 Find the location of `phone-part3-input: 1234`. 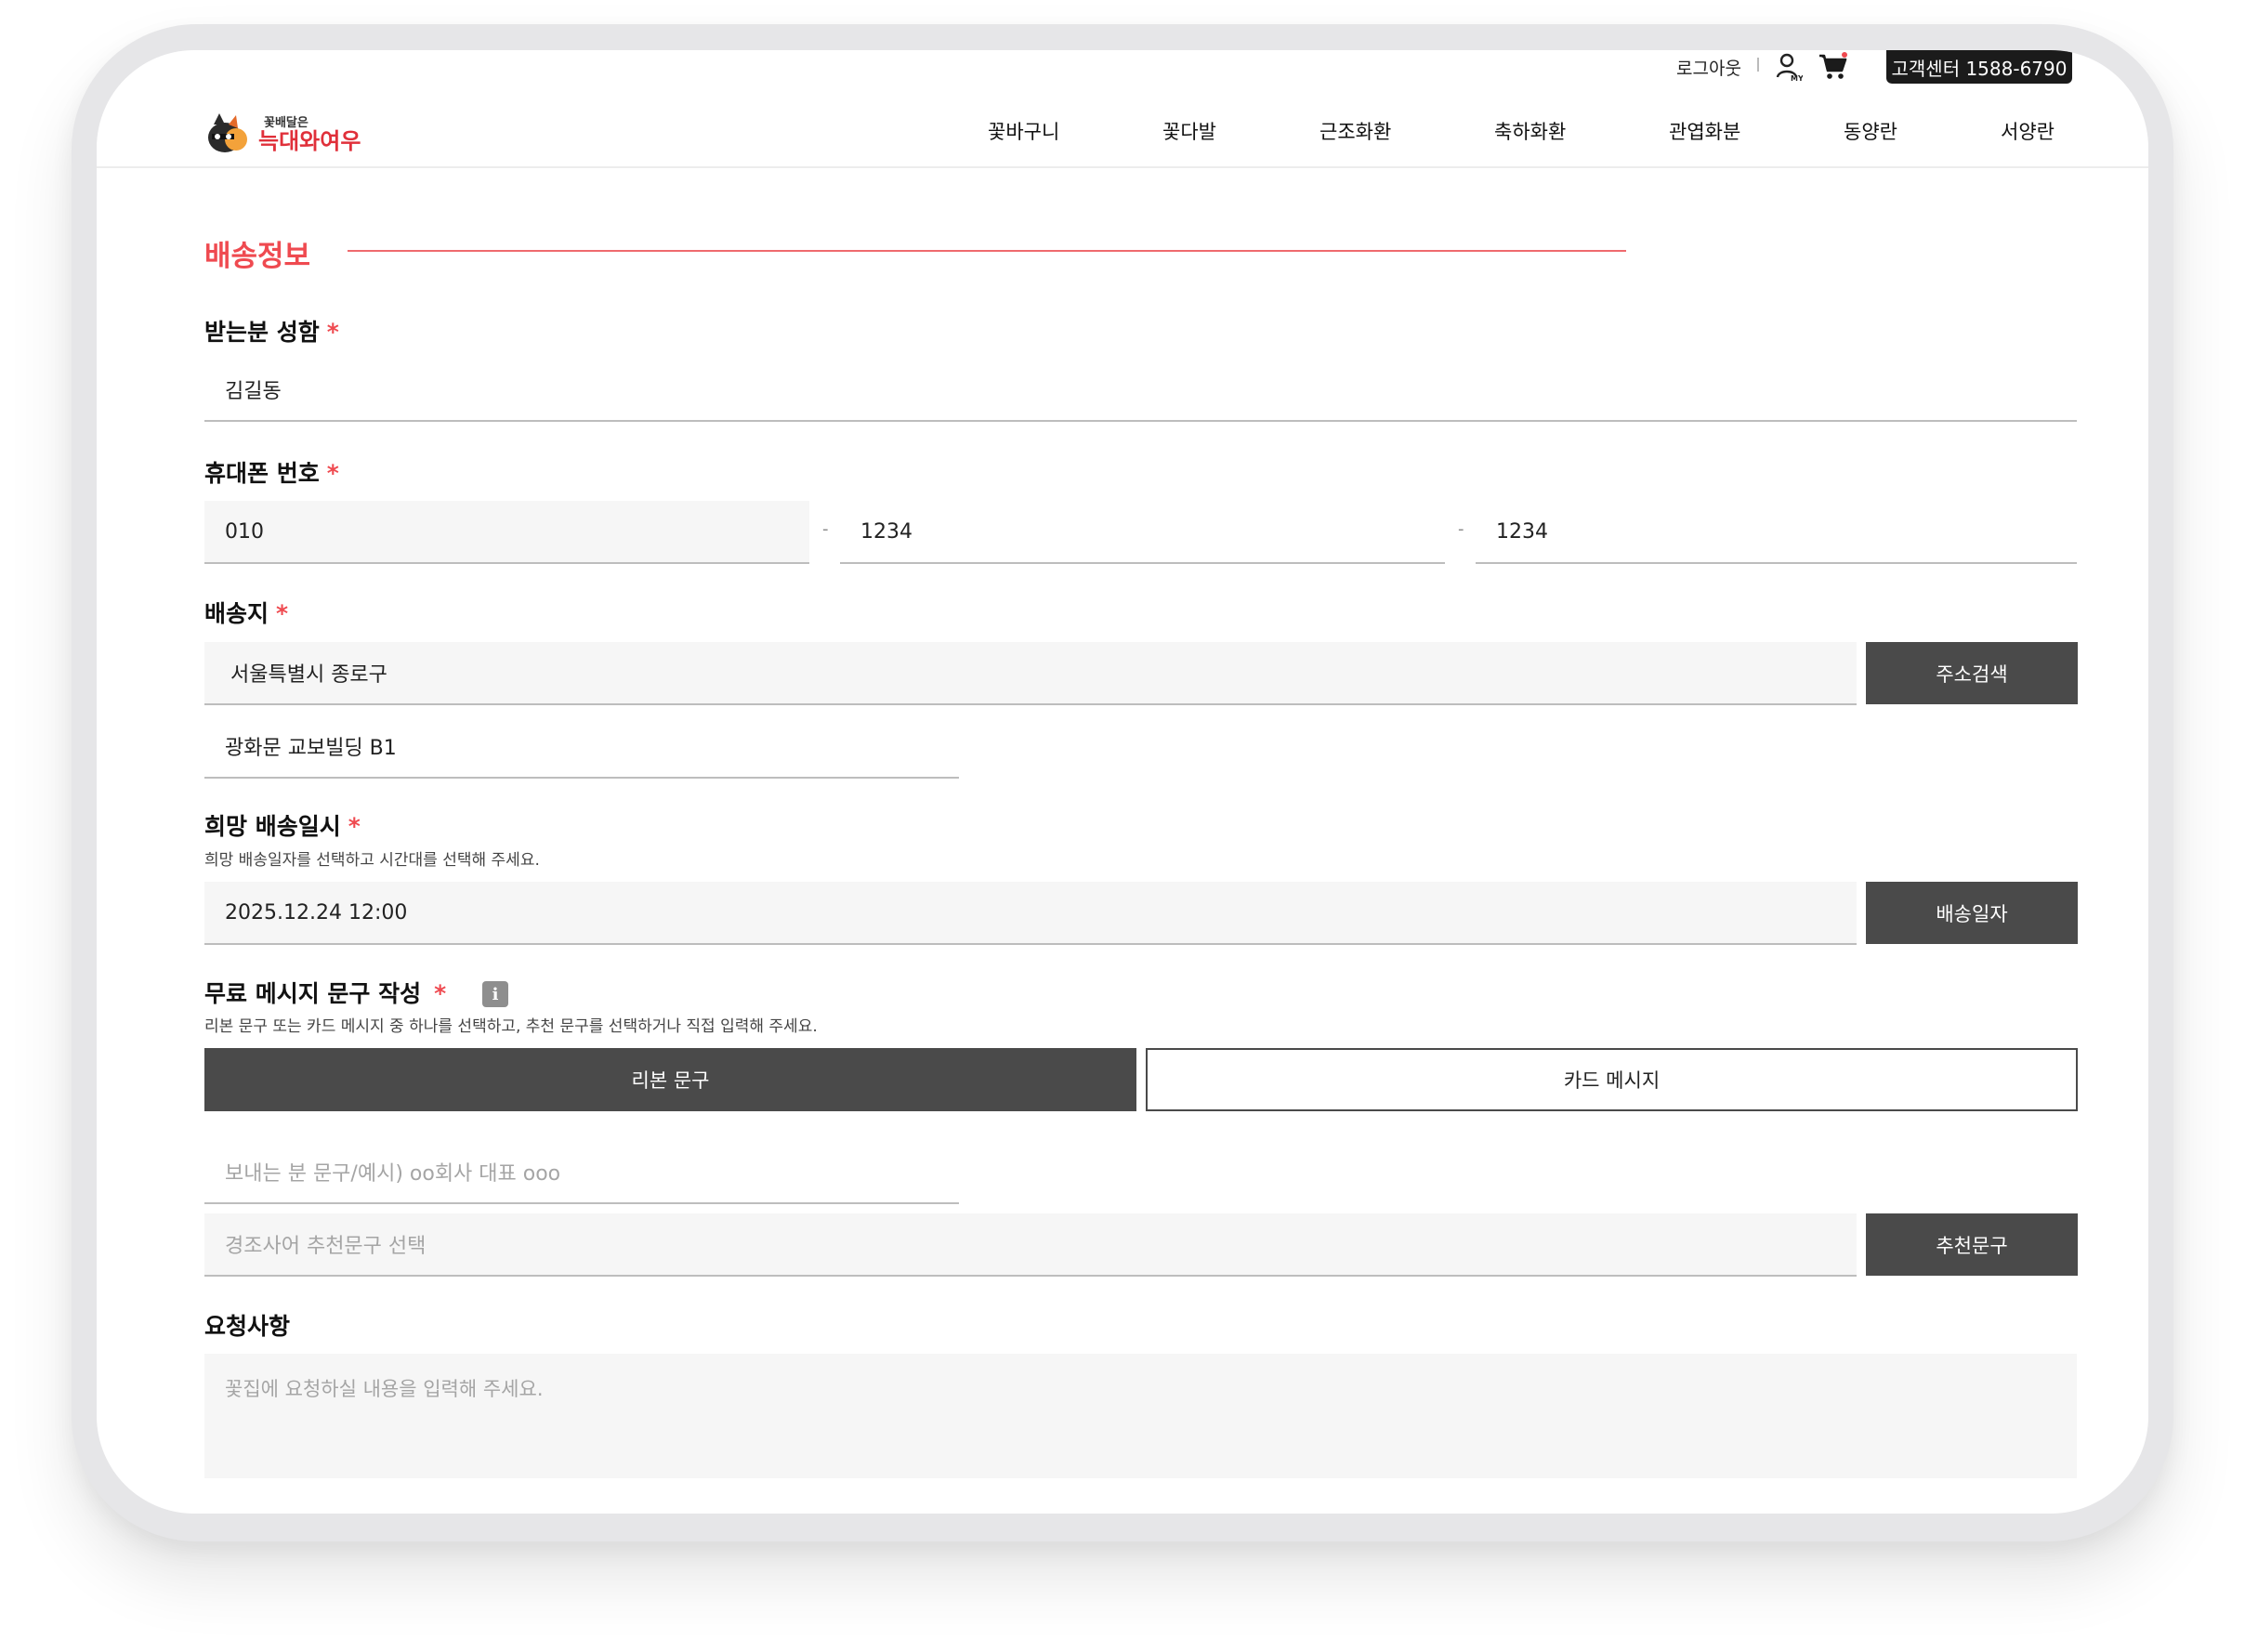

phone-part3-input: 1234 is located at coordinates (1776, 532).